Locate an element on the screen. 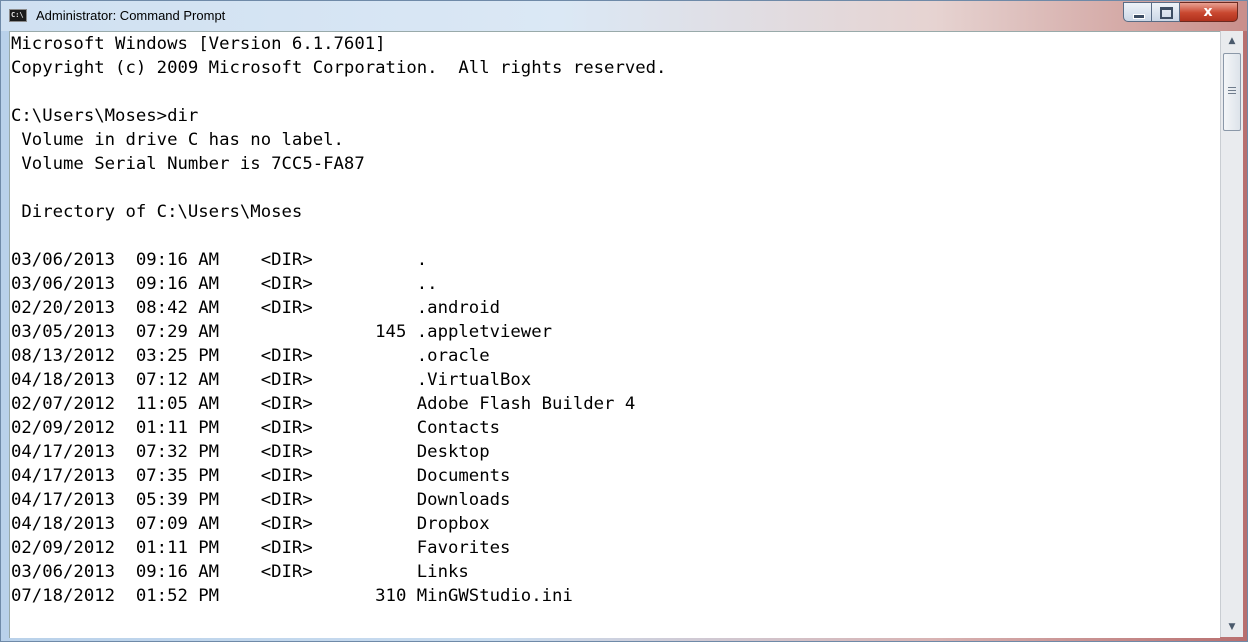 The width and height of the screenshot is (1248, 642). maximize-icon is located at coordinates (1166, 13).